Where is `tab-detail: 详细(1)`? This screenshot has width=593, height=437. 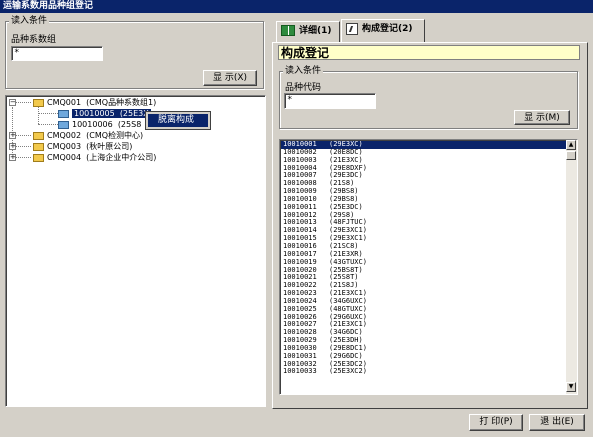 tab-detail: 详细(1) is located at coordinates (308, 31).